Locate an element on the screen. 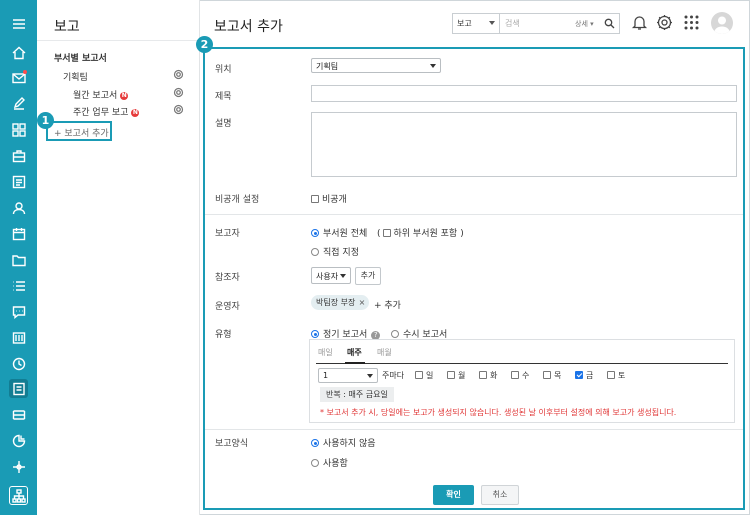 The width and height of the screenshot is (750, 515). day-sat-checkbox: 토 is located at coordinates (616, 375).